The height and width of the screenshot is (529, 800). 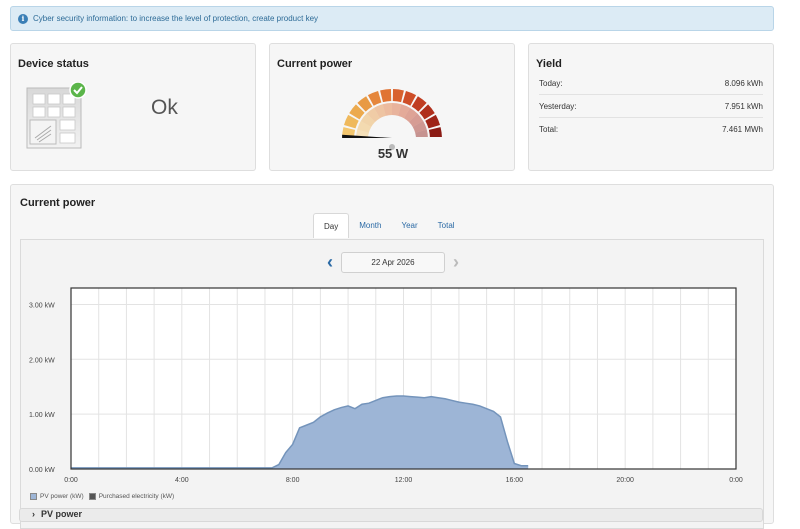 What do you see at coordinates (391, 515) in the screenshot?
I see `pv-power-section-toggle: › PV power` at bounding box center [391, 515].